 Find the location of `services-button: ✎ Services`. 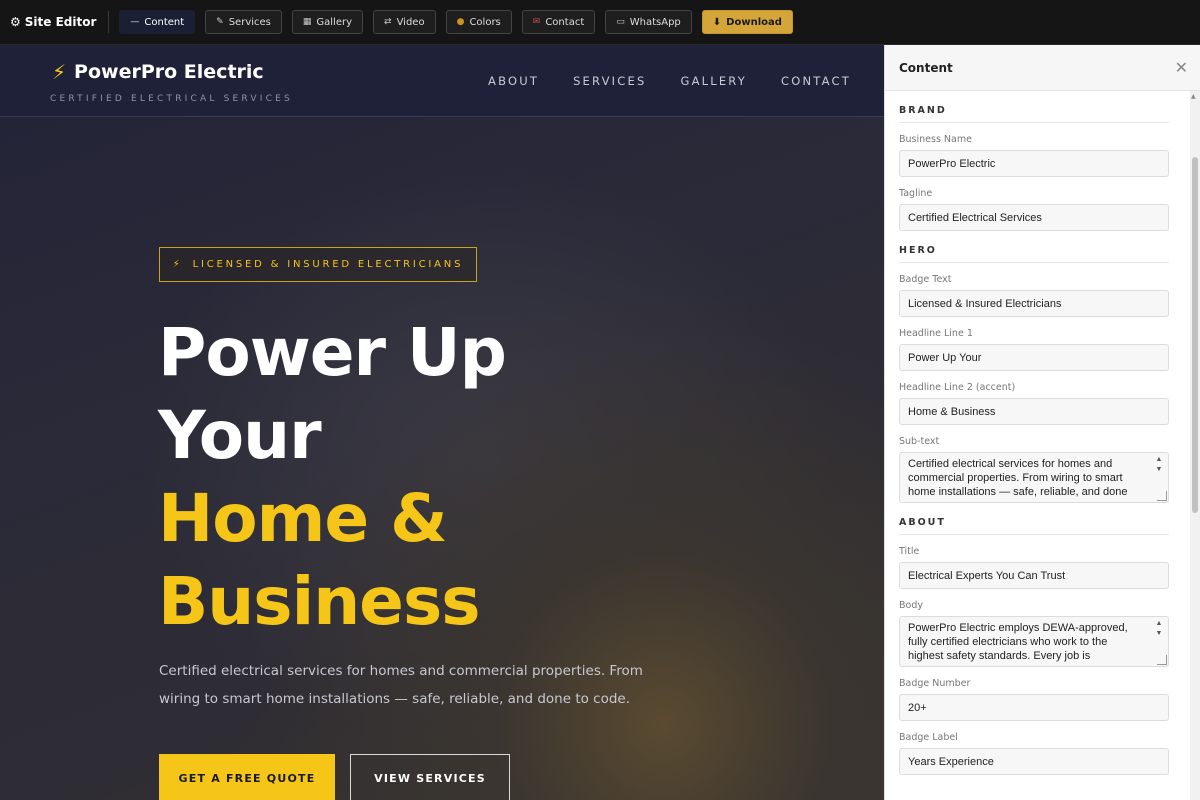

services-button: ✎ Services is located at coordinates (243, 22).